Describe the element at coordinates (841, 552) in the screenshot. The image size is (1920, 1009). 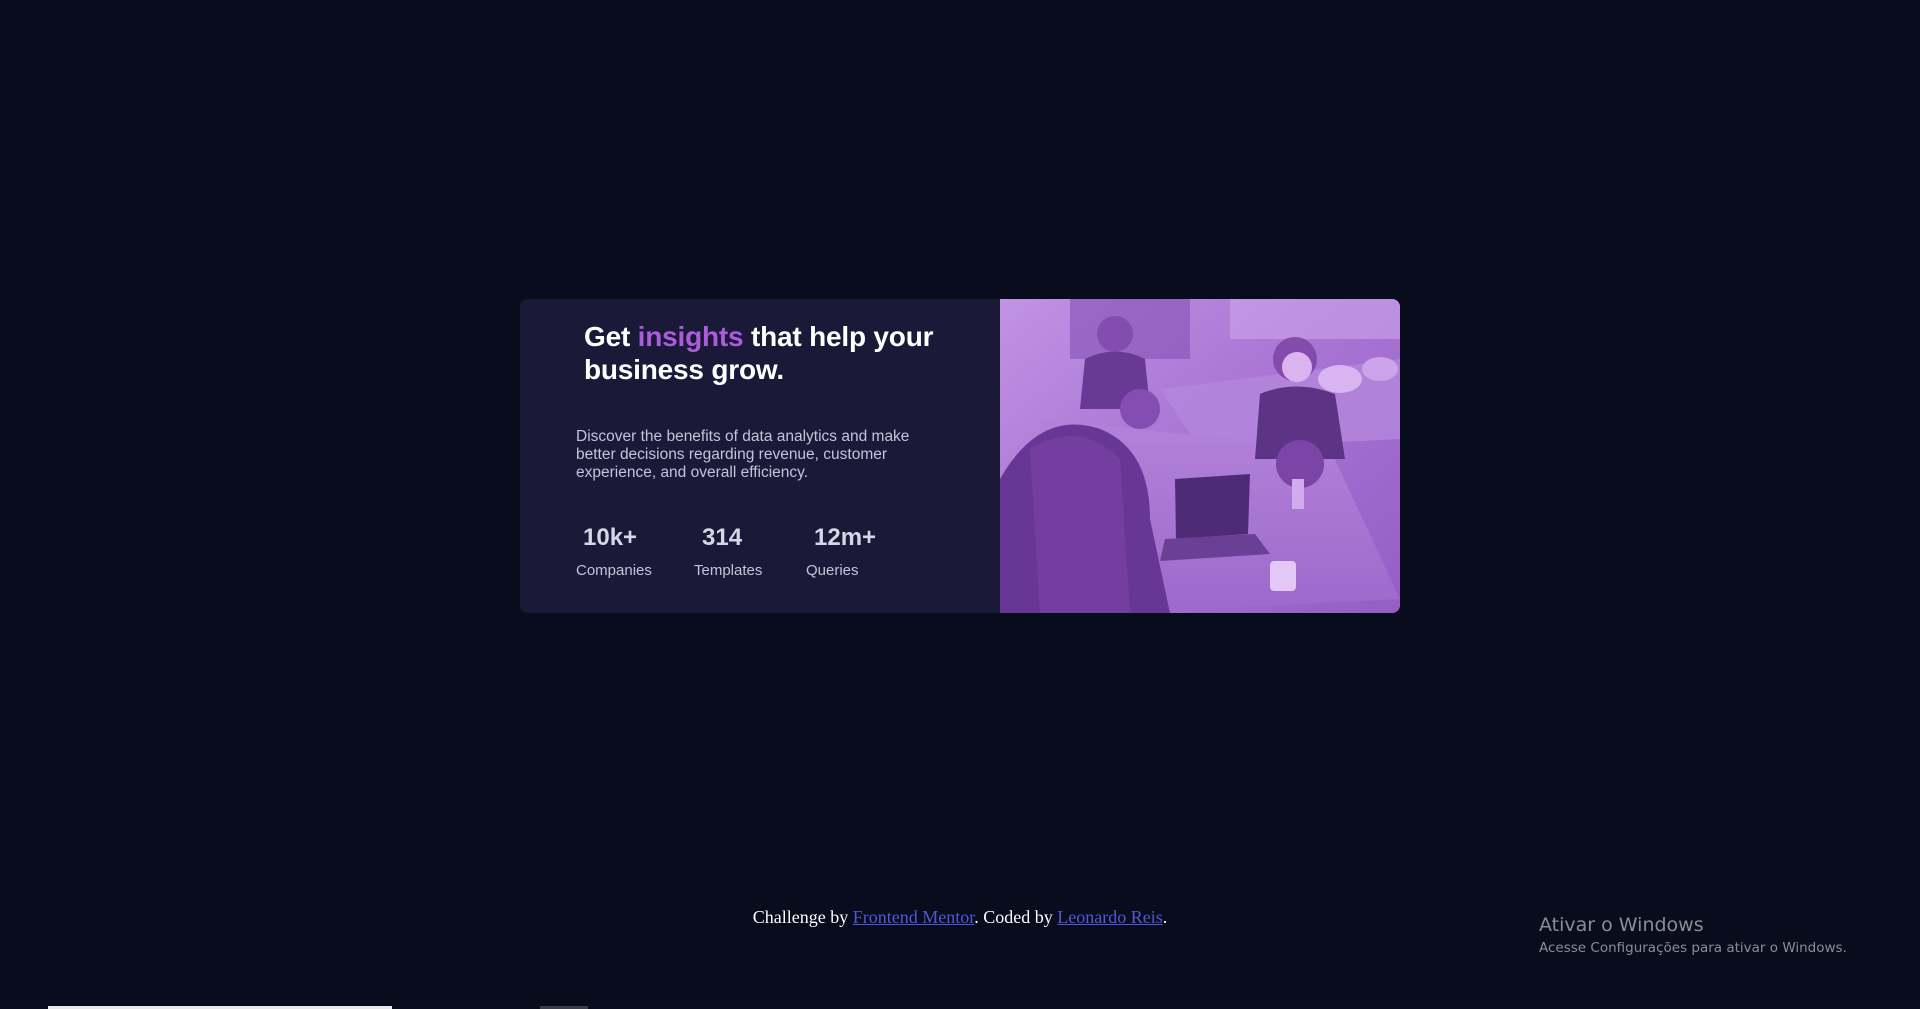
I see `stat-queries: 12m+ Queries` at that location.